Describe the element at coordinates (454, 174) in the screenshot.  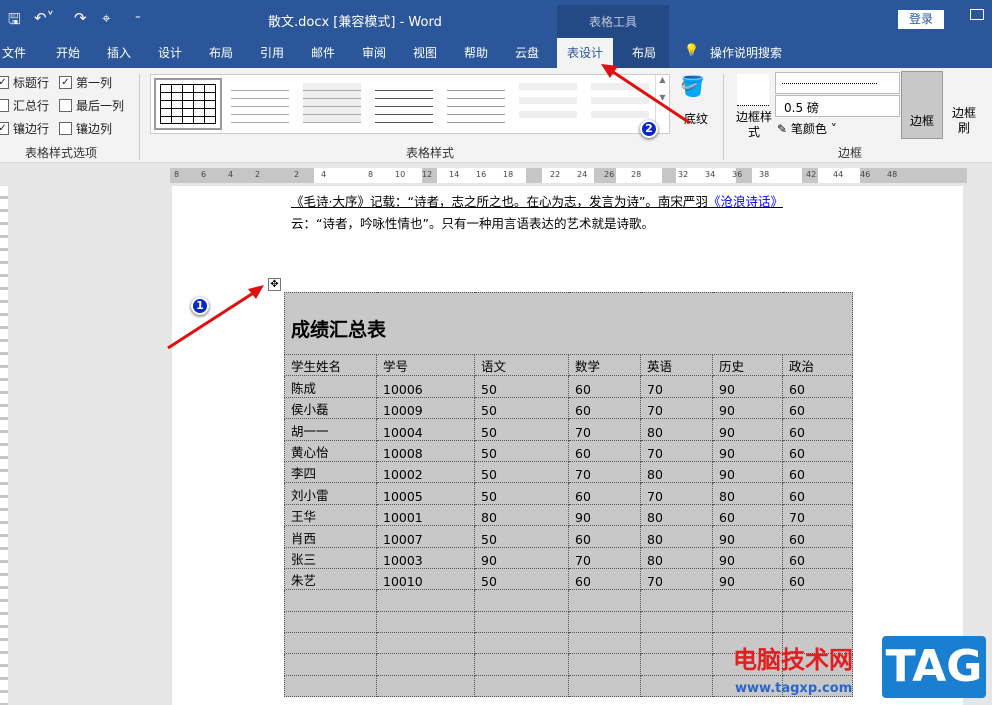
I see `ruler-tick-label: 14` at that location.